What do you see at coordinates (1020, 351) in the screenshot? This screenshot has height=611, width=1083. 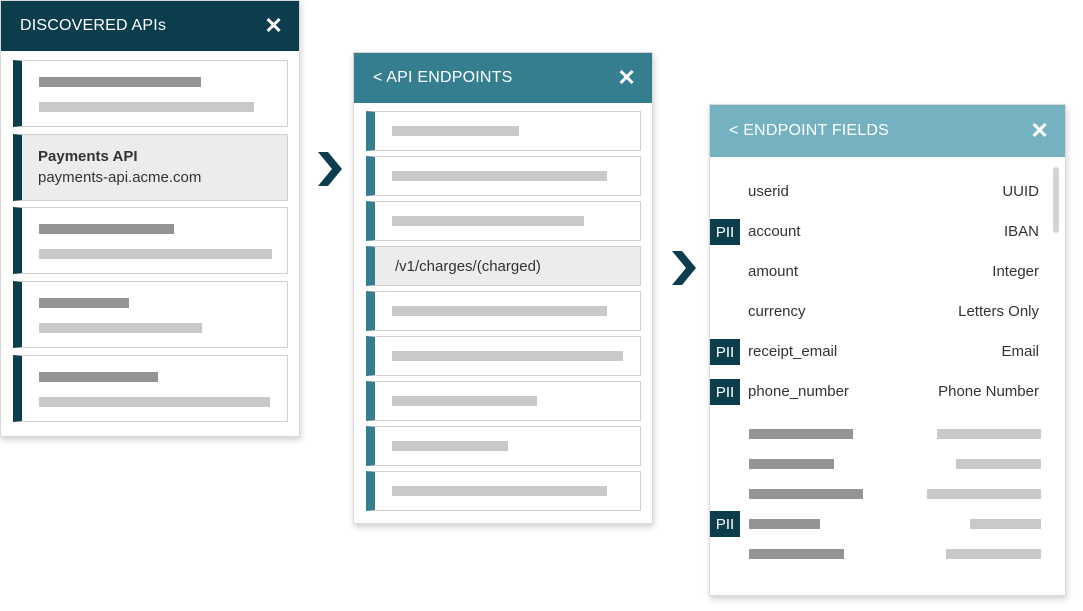 I see `field-type: Email` at bounding box center [1020, 351].